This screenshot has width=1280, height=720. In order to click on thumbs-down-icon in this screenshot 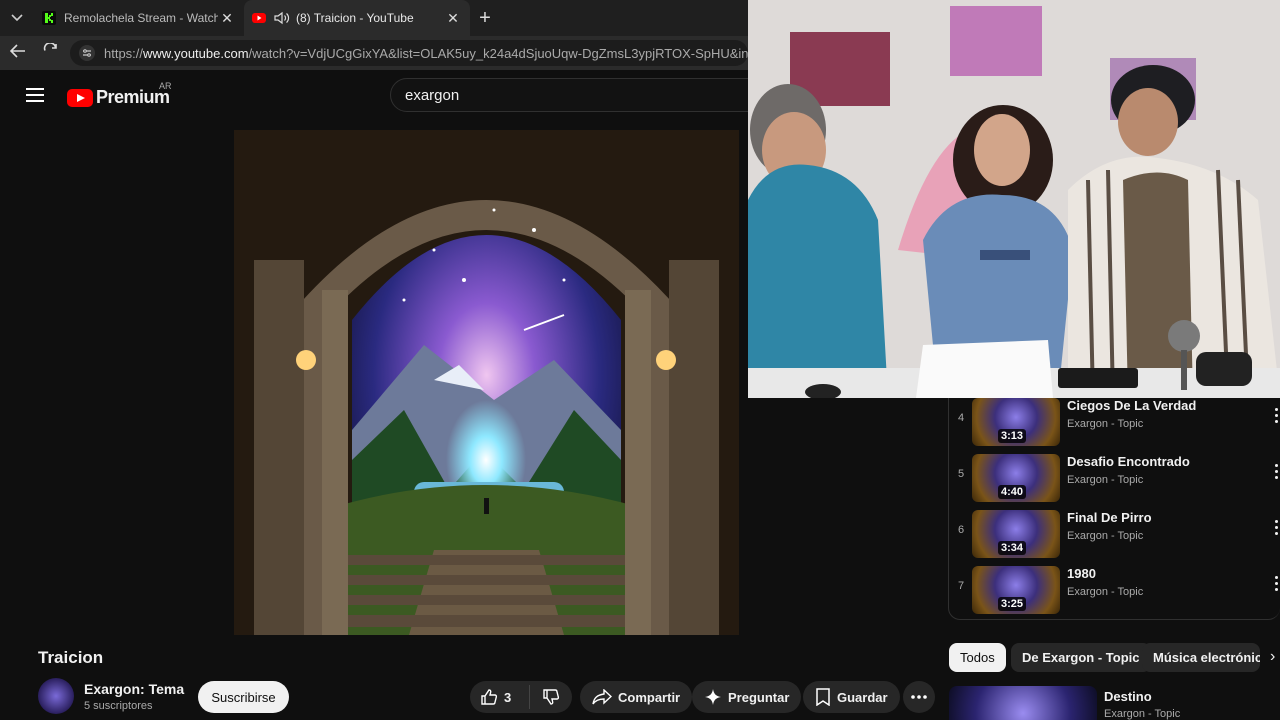, I will do `click(551, 697)`.